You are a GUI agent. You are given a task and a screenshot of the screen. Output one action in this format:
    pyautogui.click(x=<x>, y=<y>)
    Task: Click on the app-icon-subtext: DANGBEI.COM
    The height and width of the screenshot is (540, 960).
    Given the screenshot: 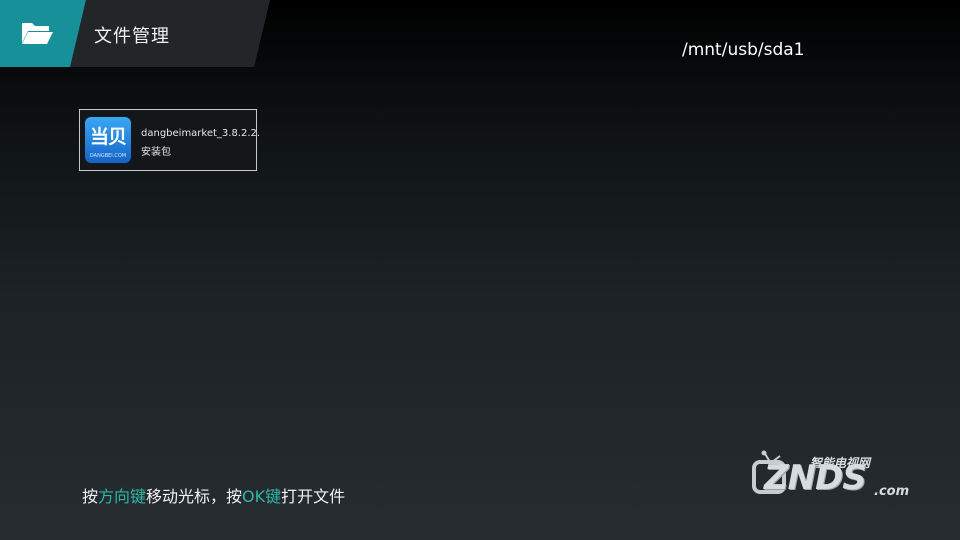 What is the action you would take?
    pyautogui.click(x=108, y=156)
    